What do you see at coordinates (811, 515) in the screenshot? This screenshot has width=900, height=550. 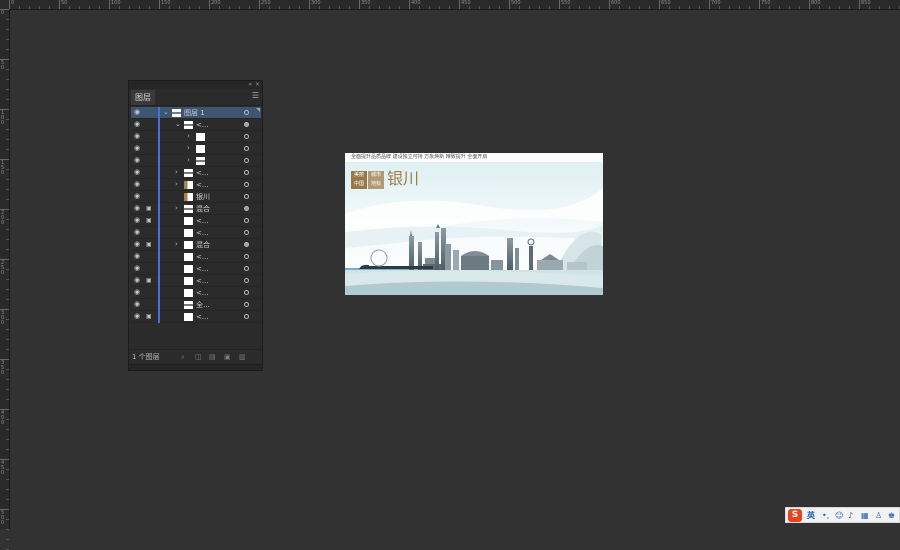 I see `ime-language-toggle: 英` at bounding box center [811, 515].